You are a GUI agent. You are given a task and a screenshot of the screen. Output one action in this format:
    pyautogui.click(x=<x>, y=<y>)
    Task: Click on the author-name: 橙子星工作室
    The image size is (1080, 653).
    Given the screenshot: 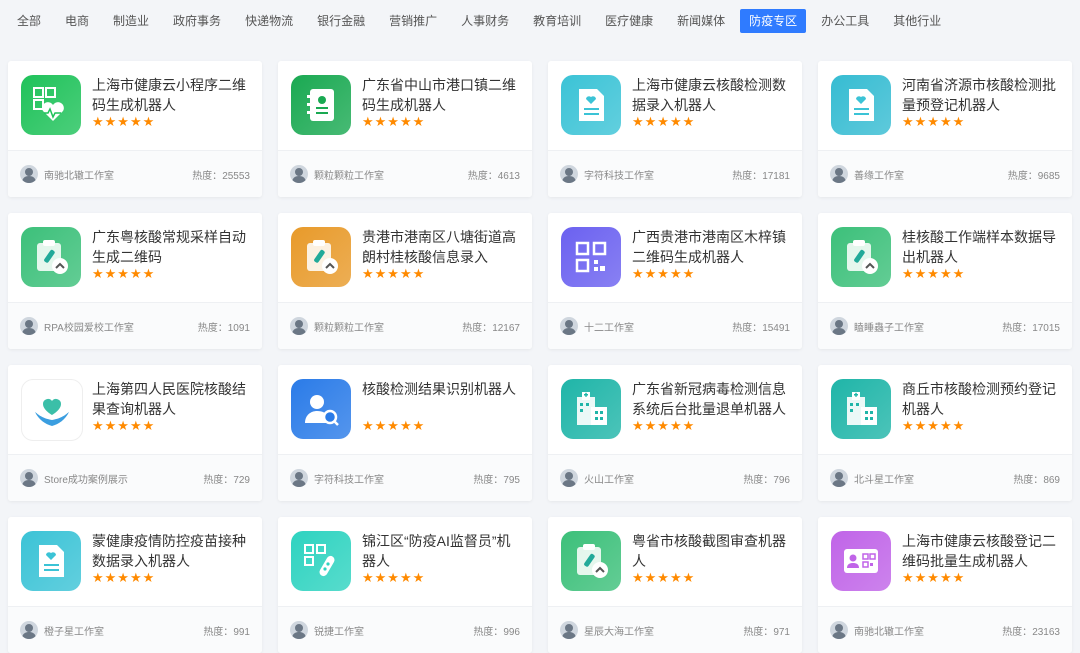 What is the action you would take?
    pyautogui.click(x=123, y=630)
    